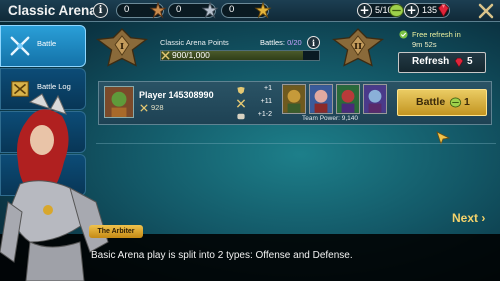 This screenshot has height=281, width=500. I want to click on refresh-timer: Free refresh in 9m 52s, so click(436, 40).